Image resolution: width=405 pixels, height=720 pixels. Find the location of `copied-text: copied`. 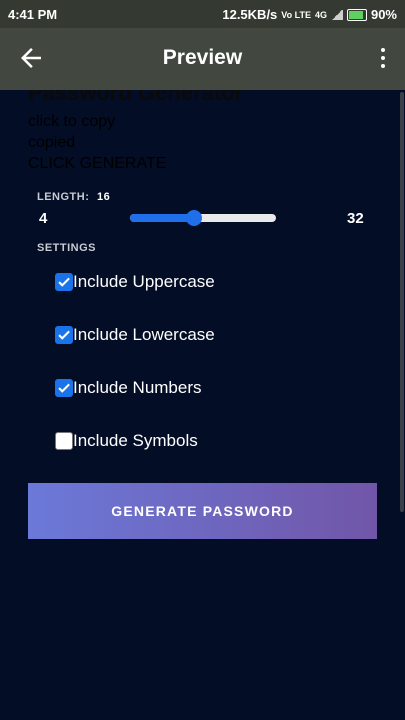

copied-text: copied is located at coordinates (52, 142).